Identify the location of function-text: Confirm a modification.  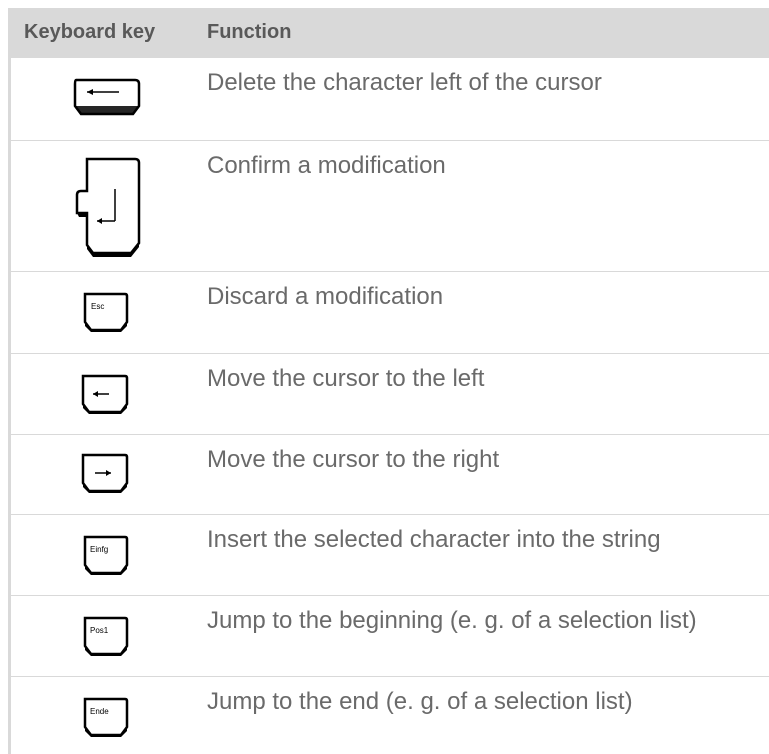
(326, 165).